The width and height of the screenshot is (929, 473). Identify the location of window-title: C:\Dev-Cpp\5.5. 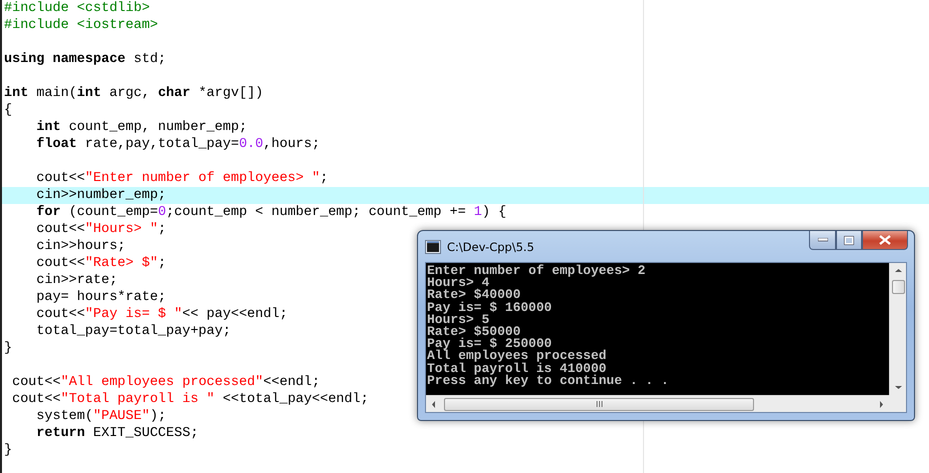
(490, 247).